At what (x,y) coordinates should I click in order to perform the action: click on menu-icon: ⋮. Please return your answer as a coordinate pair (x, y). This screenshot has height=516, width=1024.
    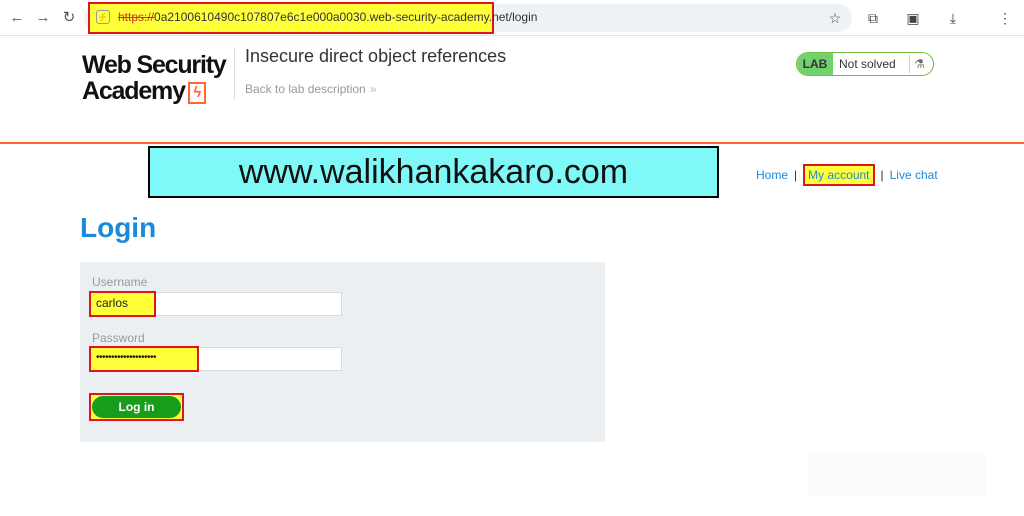
    Looking at the image, I should click on (1005, 18).